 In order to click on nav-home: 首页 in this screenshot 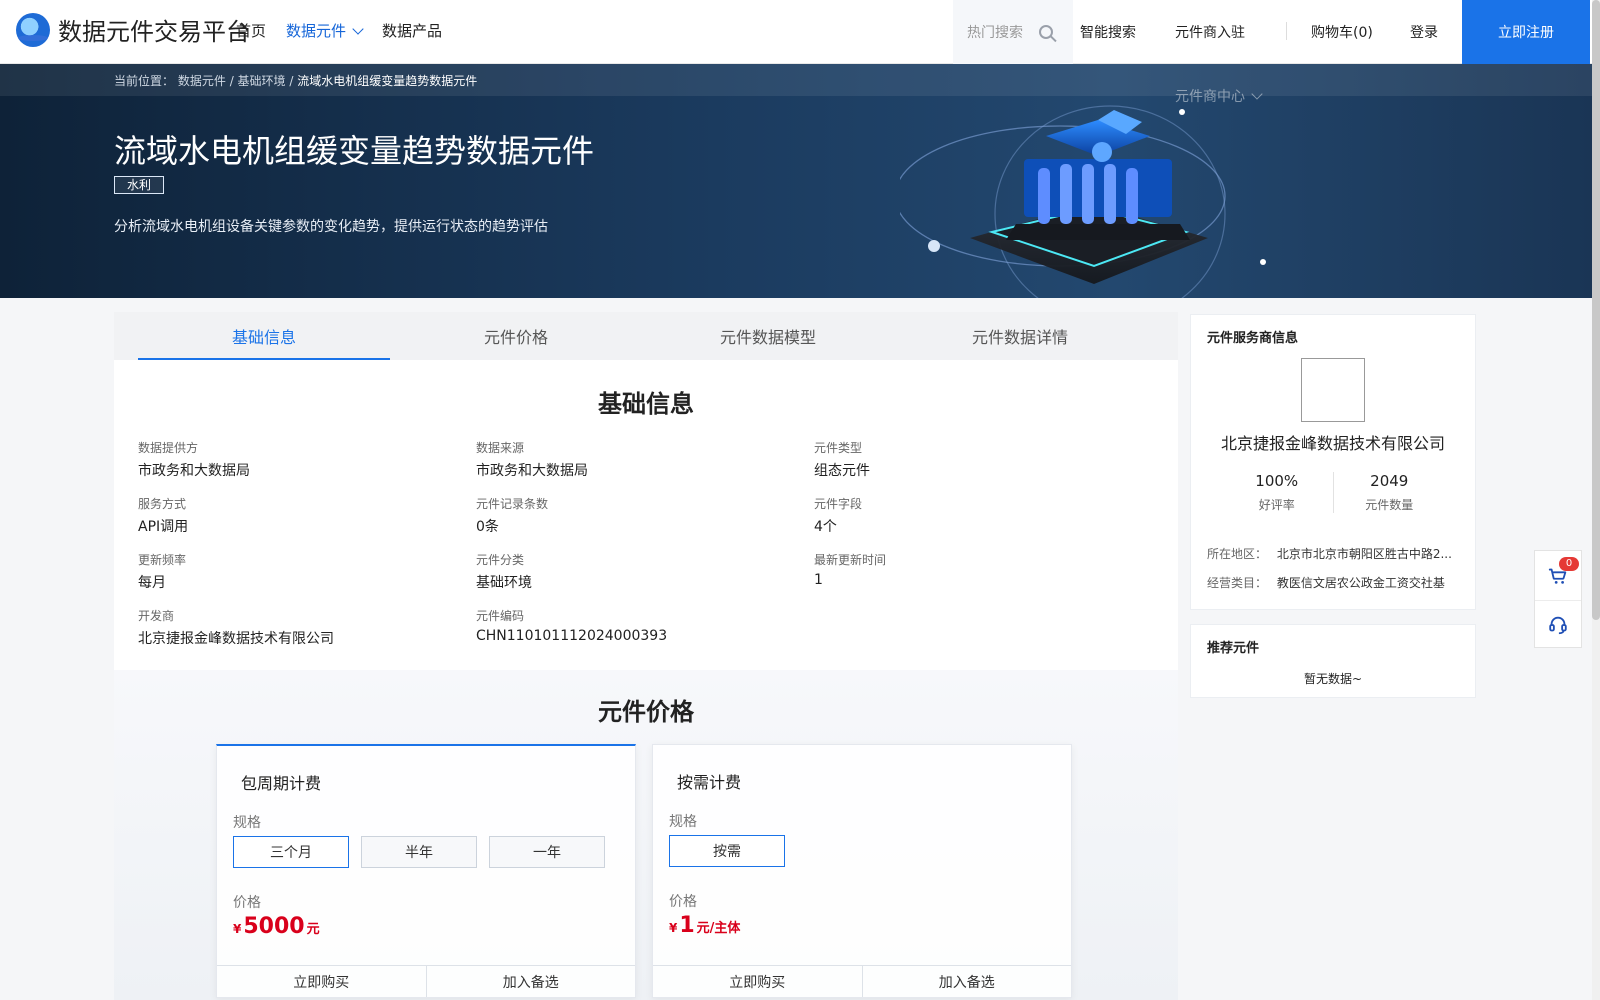, I will do `click(251, 30)`.